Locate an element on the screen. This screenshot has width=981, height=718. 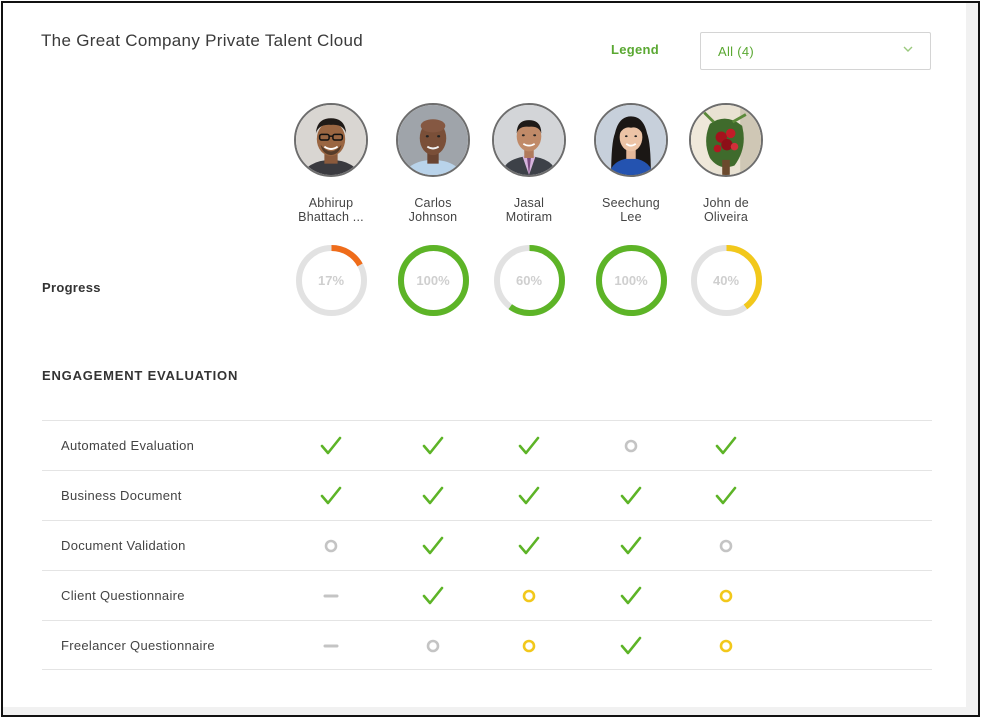
person-name-line2: Johnson is located at coordinates (433, 217).